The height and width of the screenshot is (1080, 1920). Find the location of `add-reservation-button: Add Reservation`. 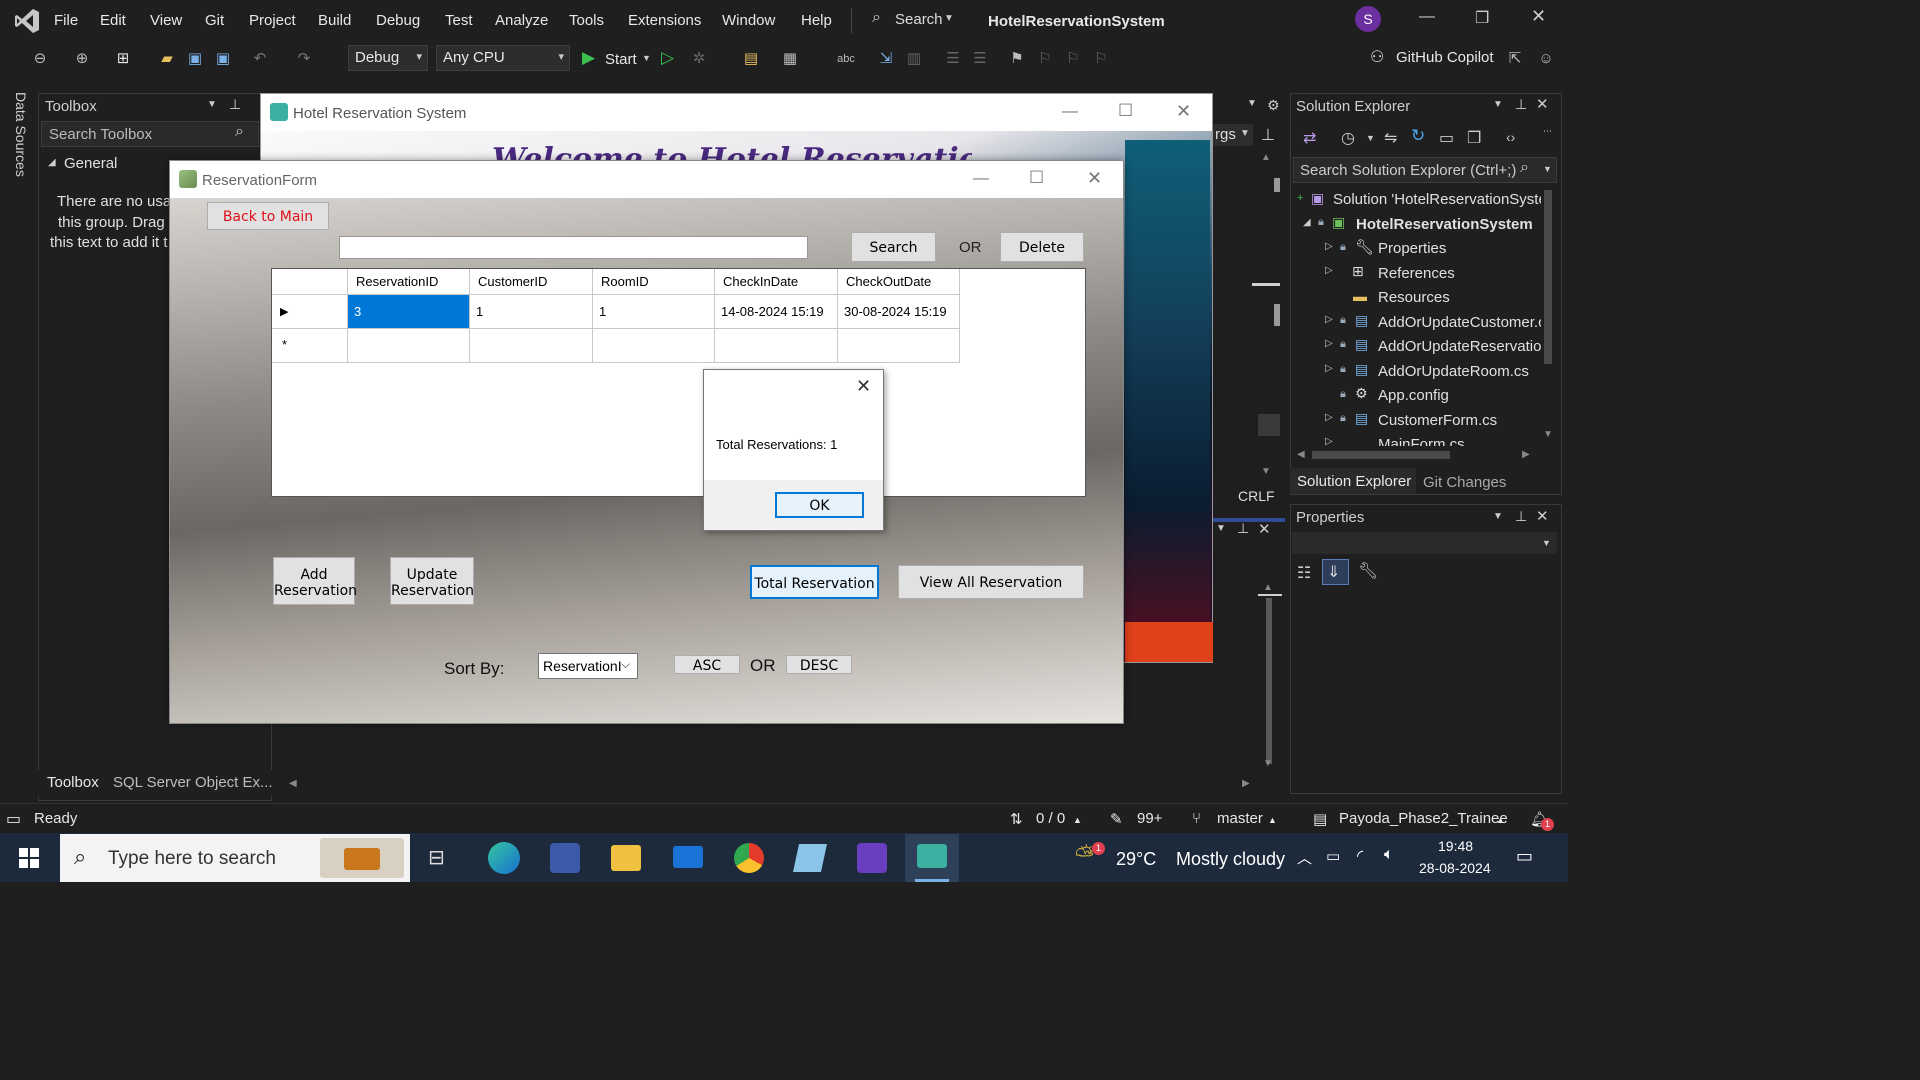

add-reservation-button: Add Reservation is located at coordinates (315, 581).